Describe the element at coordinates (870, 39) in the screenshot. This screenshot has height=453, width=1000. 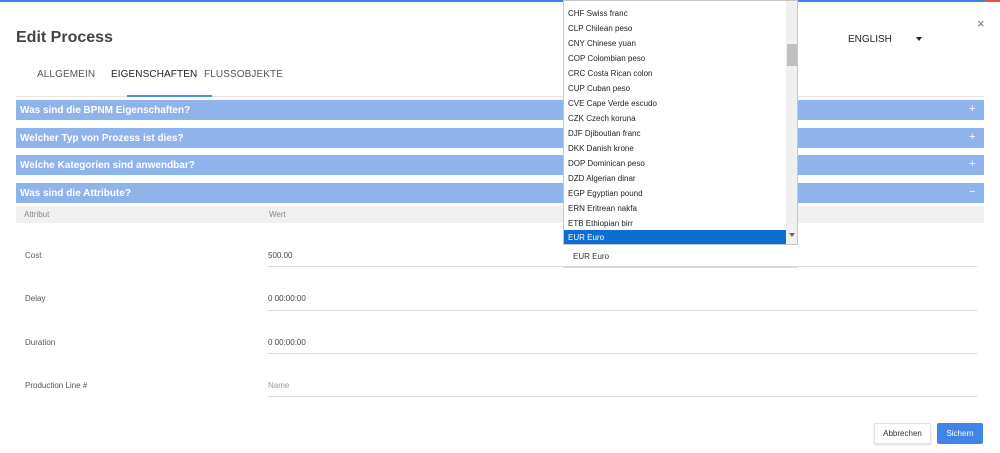
I see `language-selected-label: ENGLISH` at that location.